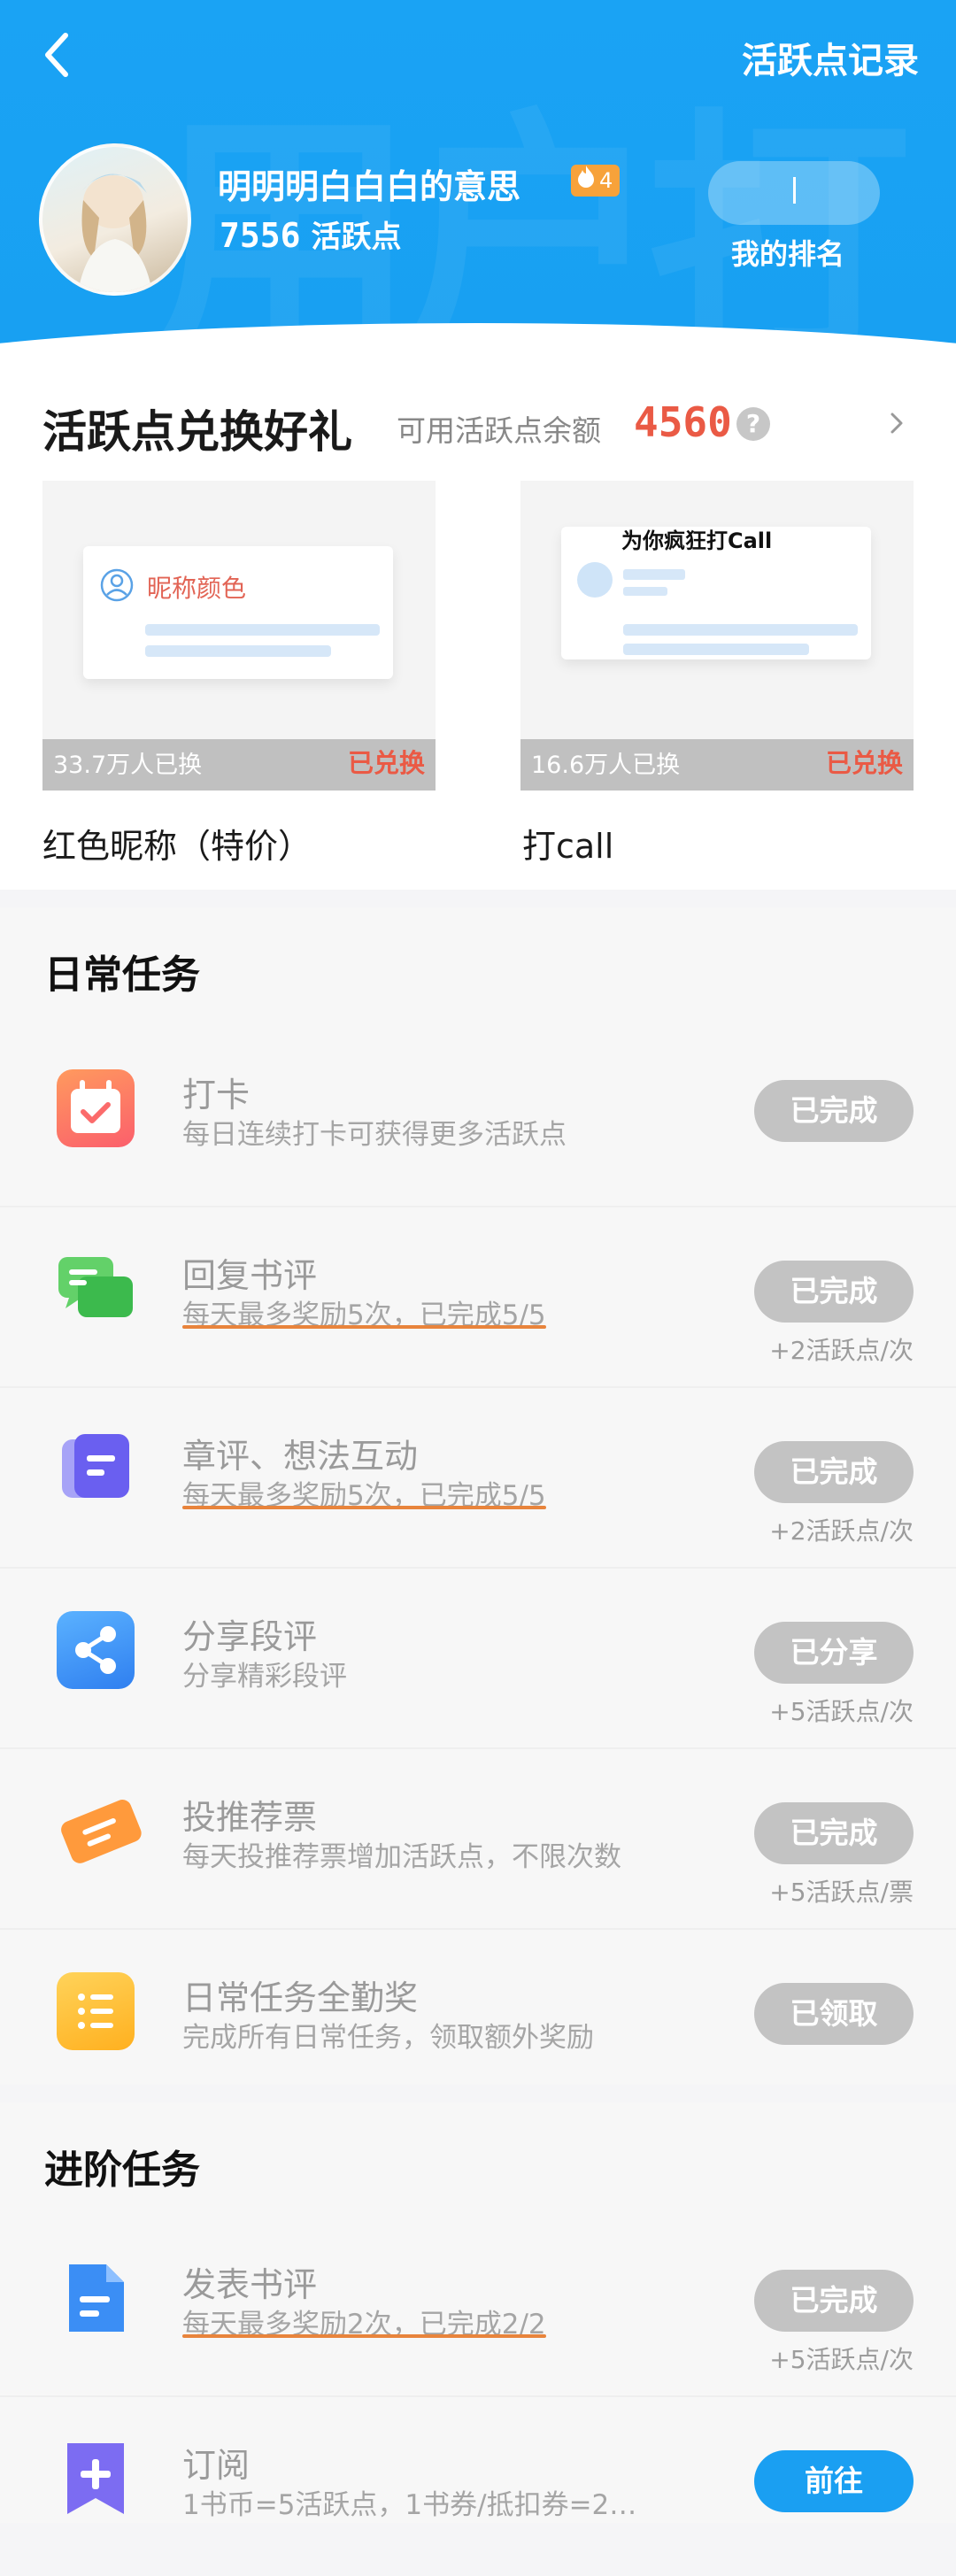  Describe the element at coordinates (478, 1658) in the screenshot. I see `task-share-comment: 分享段评 分享精彩段评 已分享 +5活跃点/次` at that location.